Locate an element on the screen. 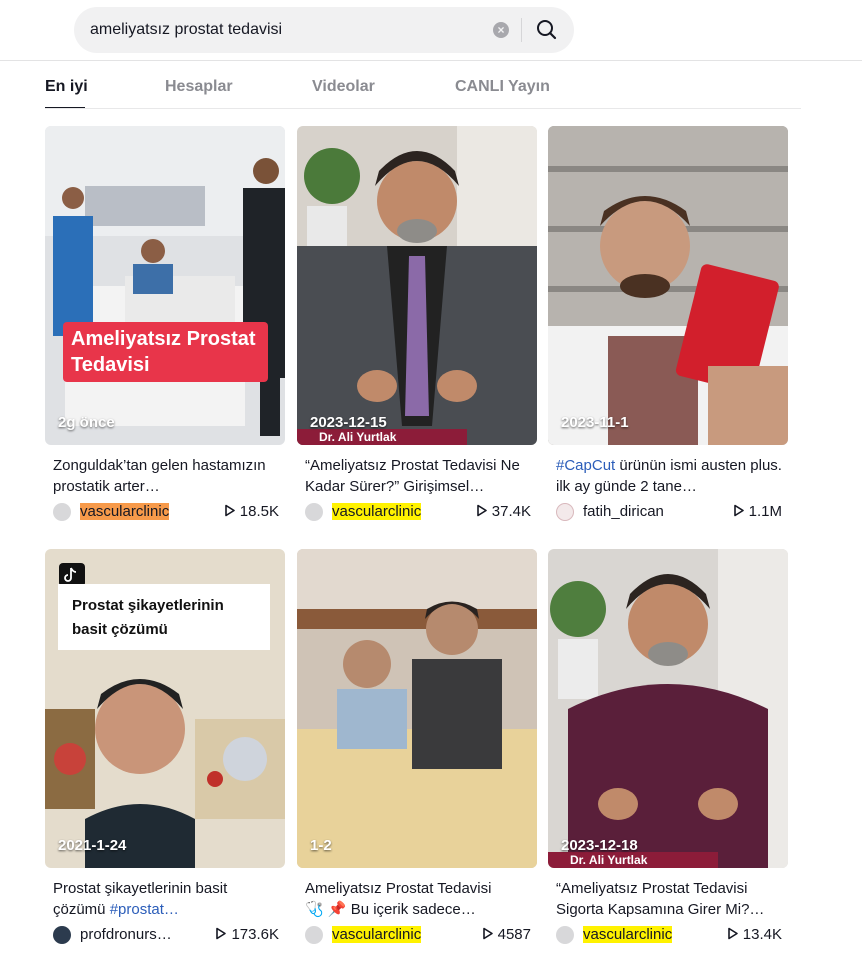  search-icon is located at coordinates (547, 30).